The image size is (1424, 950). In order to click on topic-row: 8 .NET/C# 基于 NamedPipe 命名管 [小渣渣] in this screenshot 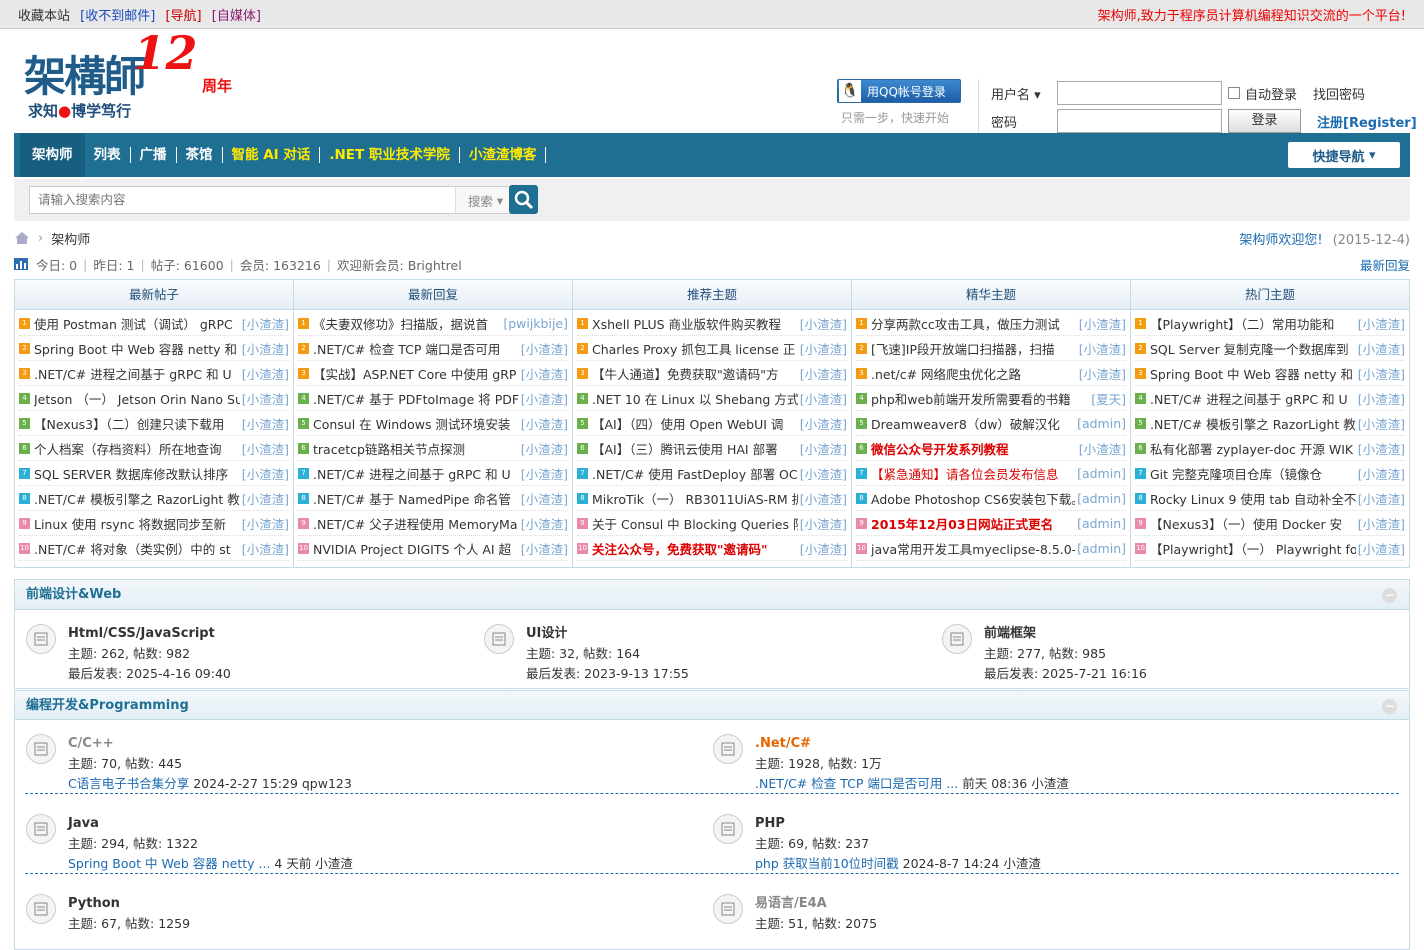, I will do `click(433, 498)`.